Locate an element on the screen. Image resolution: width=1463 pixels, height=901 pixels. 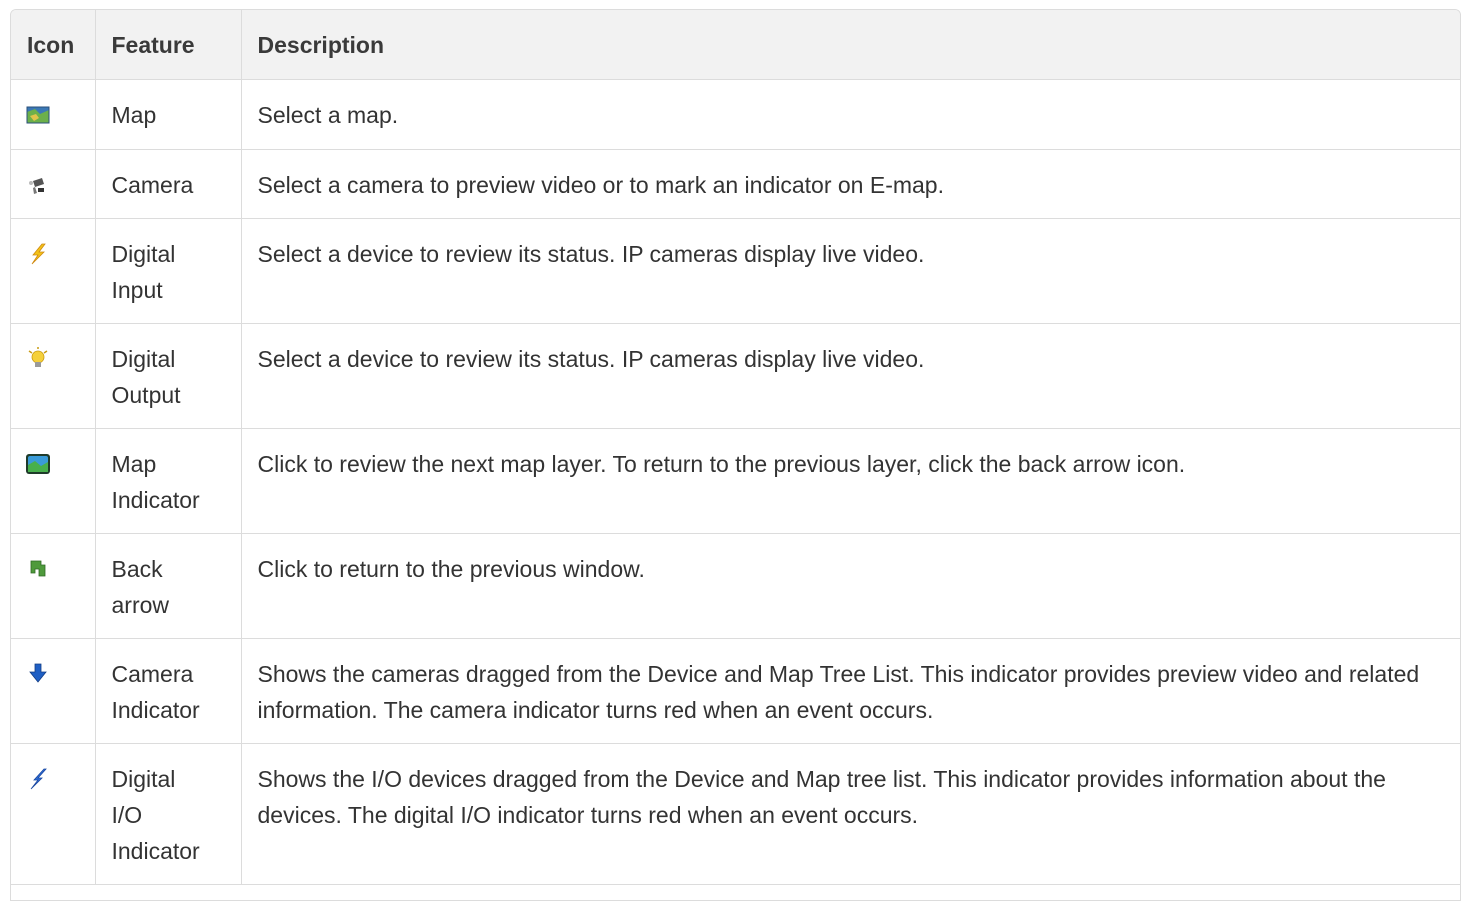
feature-label-line: Input is located at coordinates (137, 290).